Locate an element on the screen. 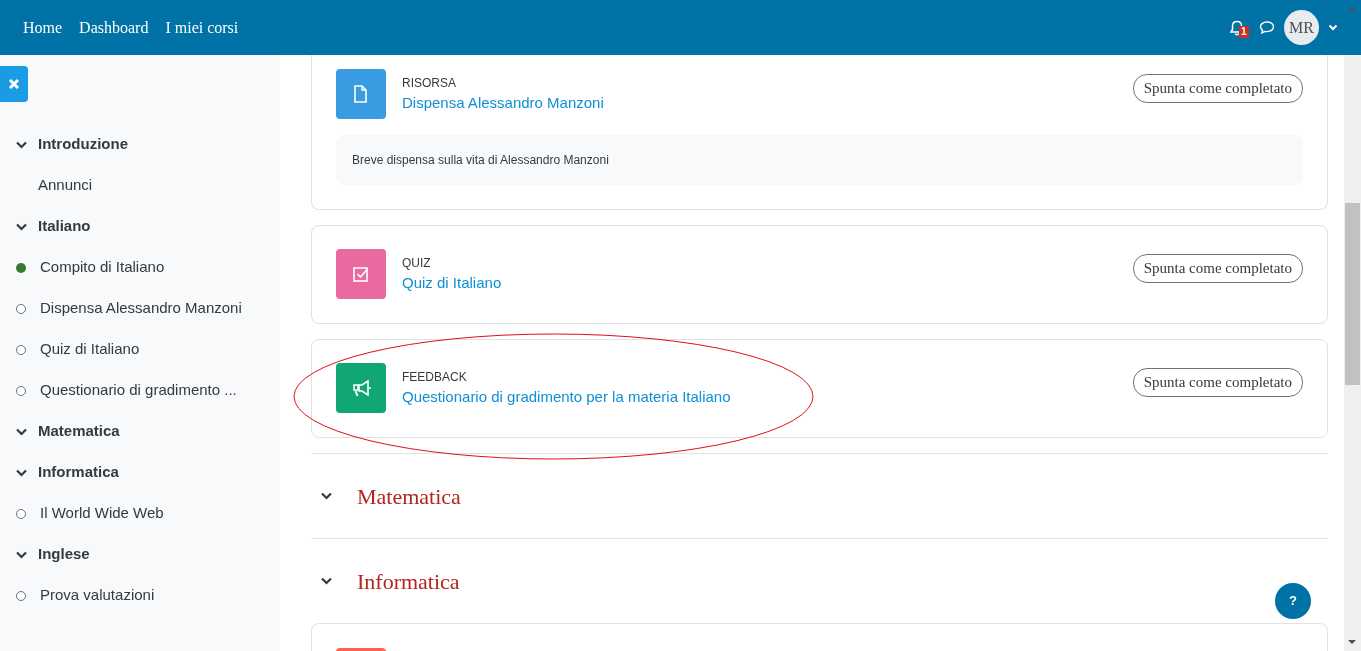  activity-type: QUIZ is located at coordinates (417, 263).